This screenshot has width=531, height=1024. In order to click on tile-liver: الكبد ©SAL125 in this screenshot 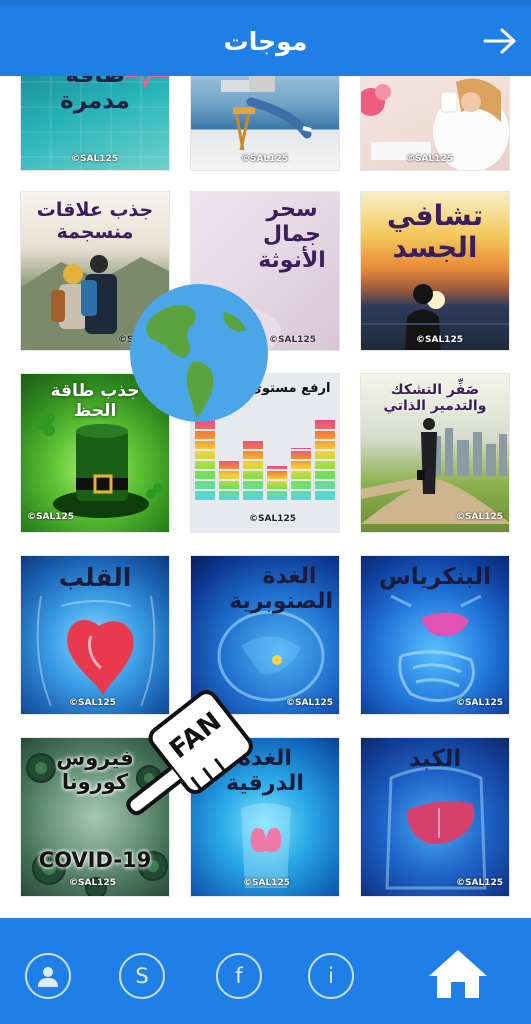, I will do `click(435, 817)`.